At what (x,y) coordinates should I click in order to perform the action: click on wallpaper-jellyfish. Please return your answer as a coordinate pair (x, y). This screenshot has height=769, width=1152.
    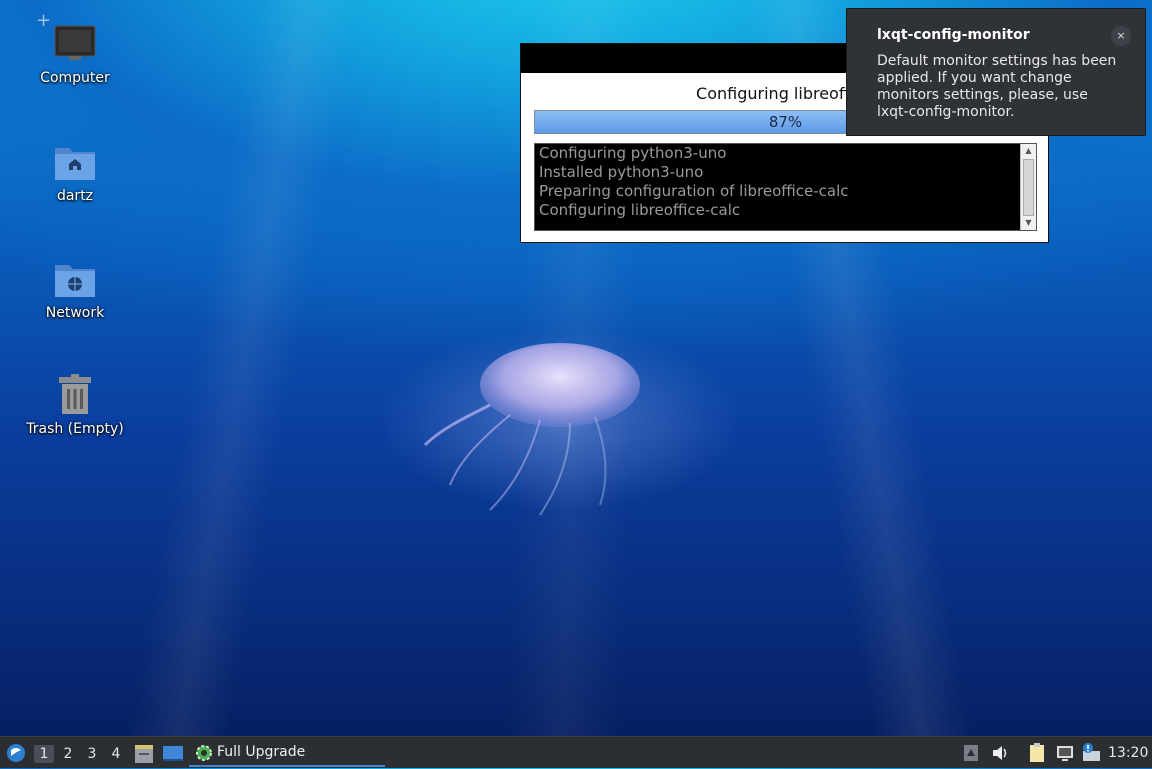
    Looking at the image, I should click on (531, 429).